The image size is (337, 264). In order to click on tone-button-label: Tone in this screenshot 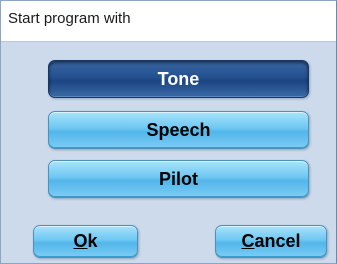, I will do `click(178, 78)`.